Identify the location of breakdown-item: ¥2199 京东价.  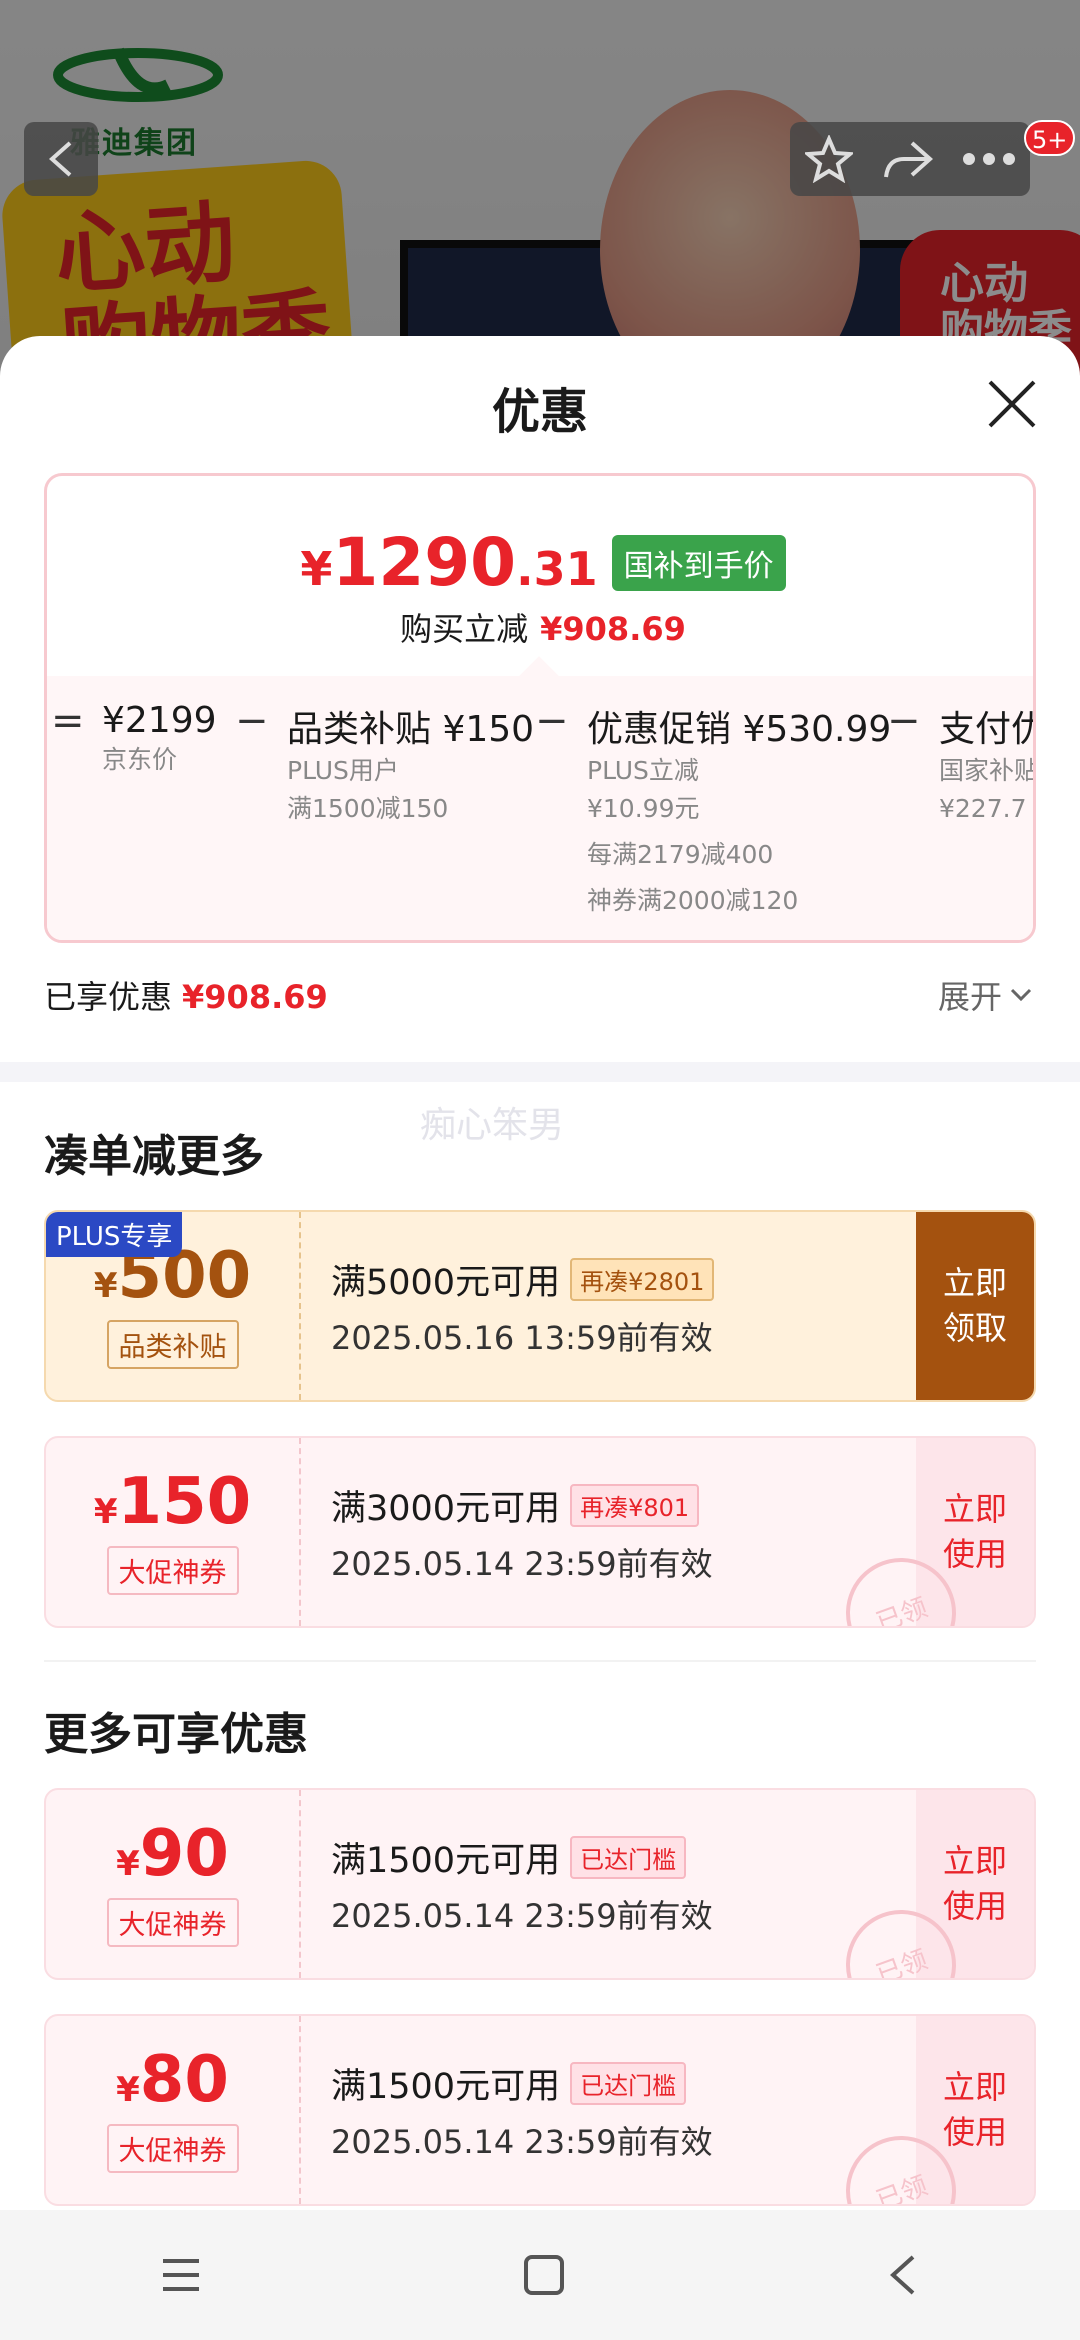
(159, 737).